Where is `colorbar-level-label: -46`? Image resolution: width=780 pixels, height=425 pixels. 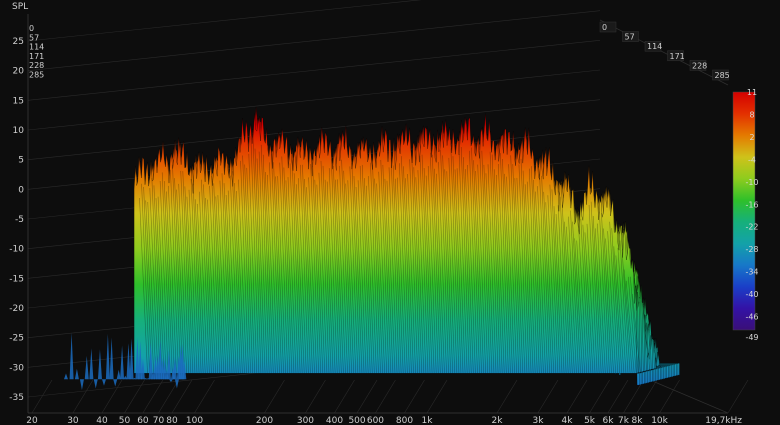 colorbar-level-label: -46 is located at coordinates (751, 317).